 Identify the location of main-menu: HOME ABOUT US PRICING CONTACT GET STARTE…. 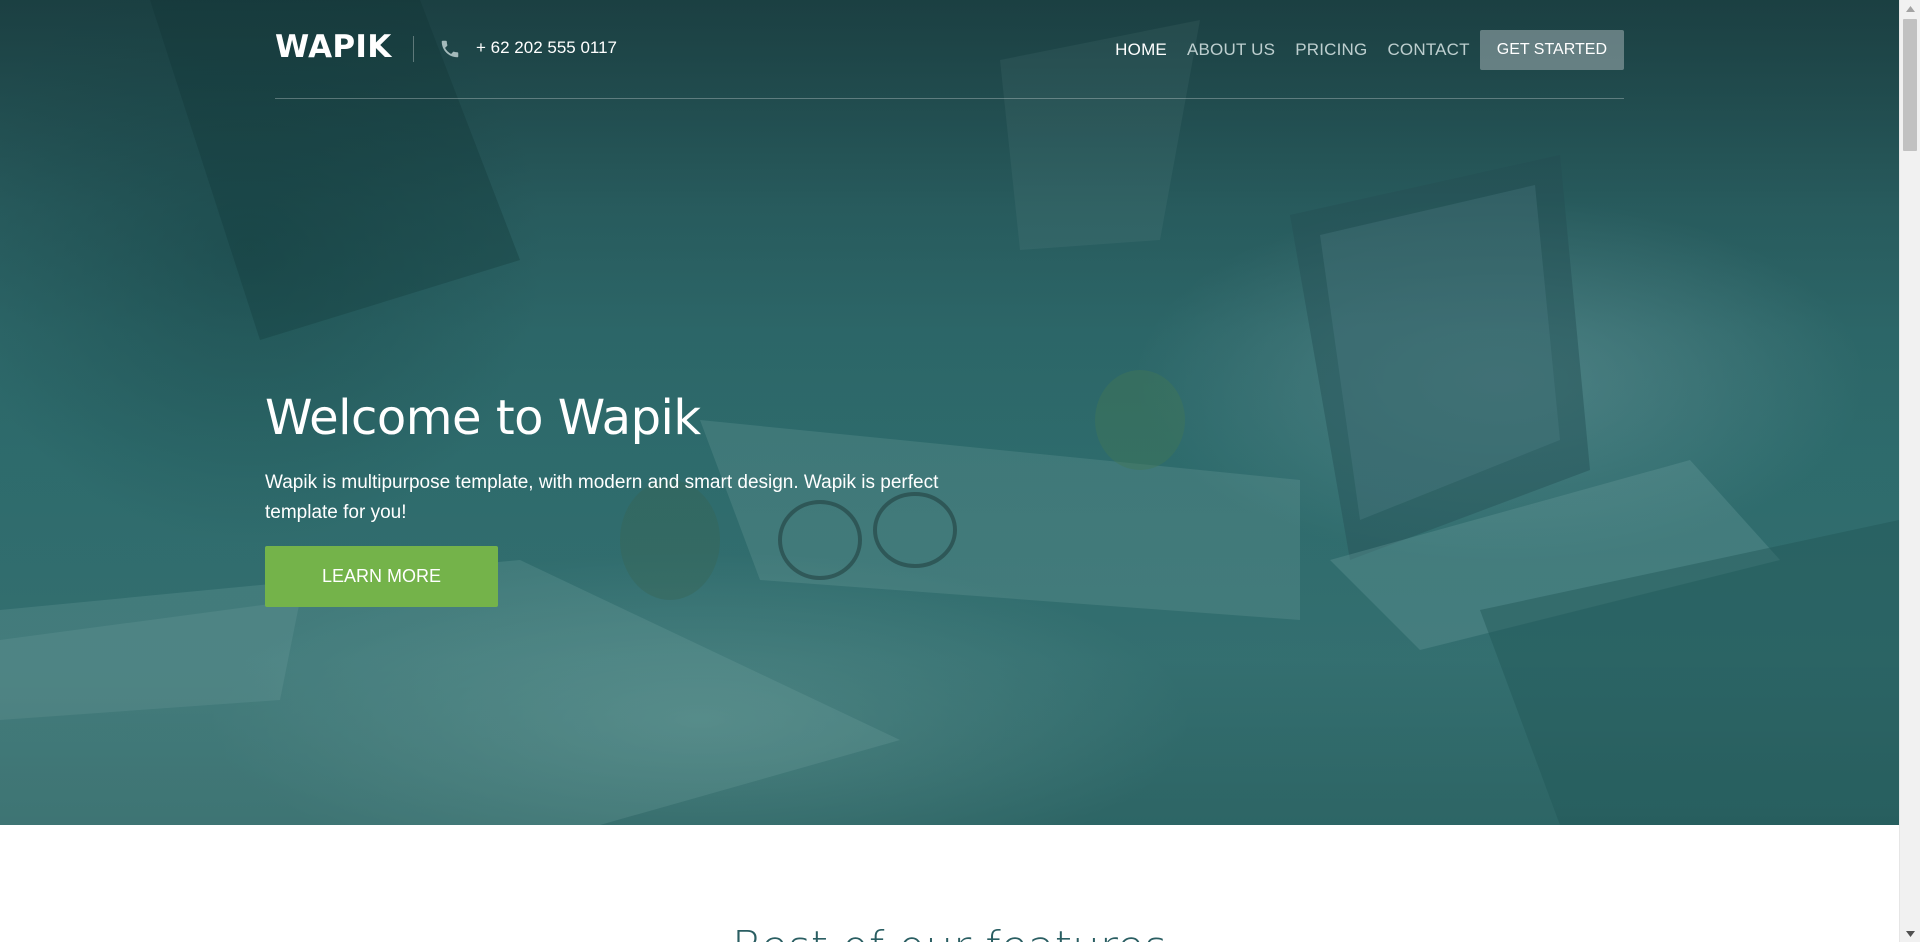
(1359, 50).